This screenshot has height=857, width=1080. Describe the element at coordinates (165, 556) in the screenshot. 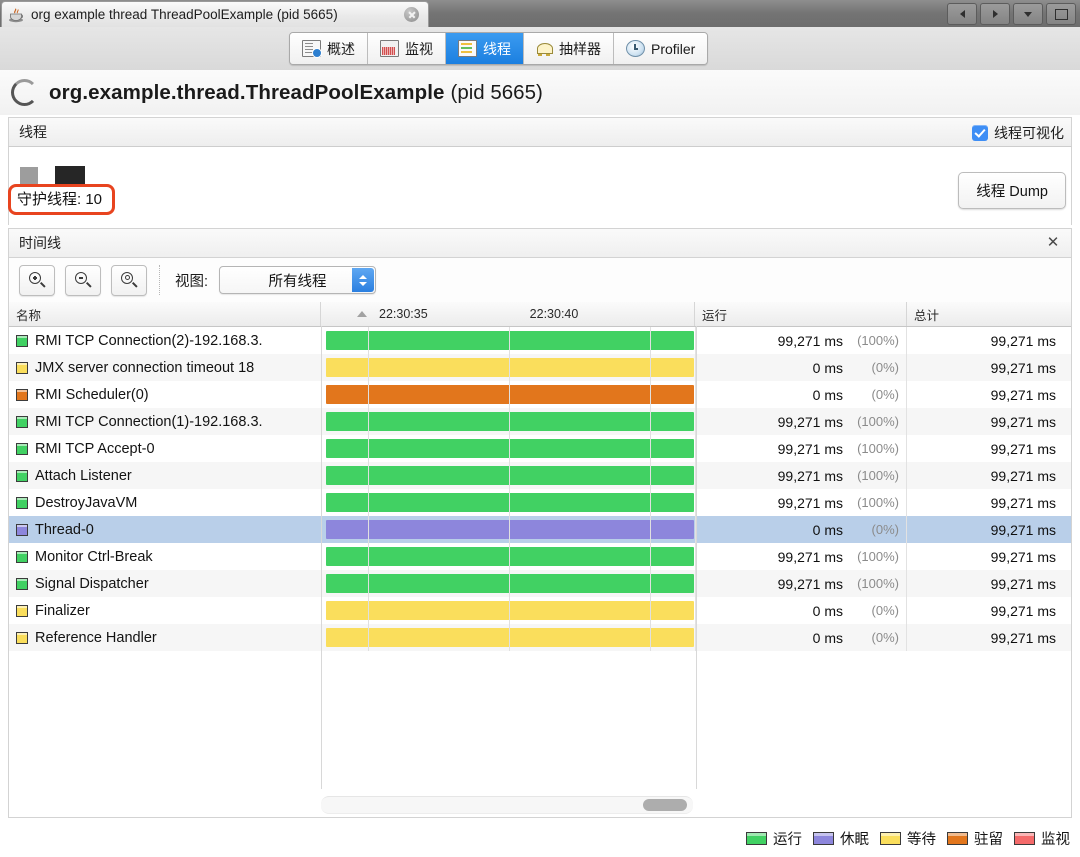

I see `thread-name-cell: Monitor Ctrl-Break` at that location.